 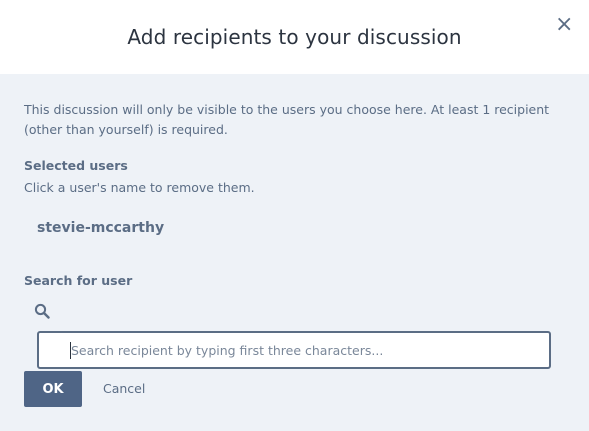 I want to click on ok-button: OK, so click(x=53, y=389).